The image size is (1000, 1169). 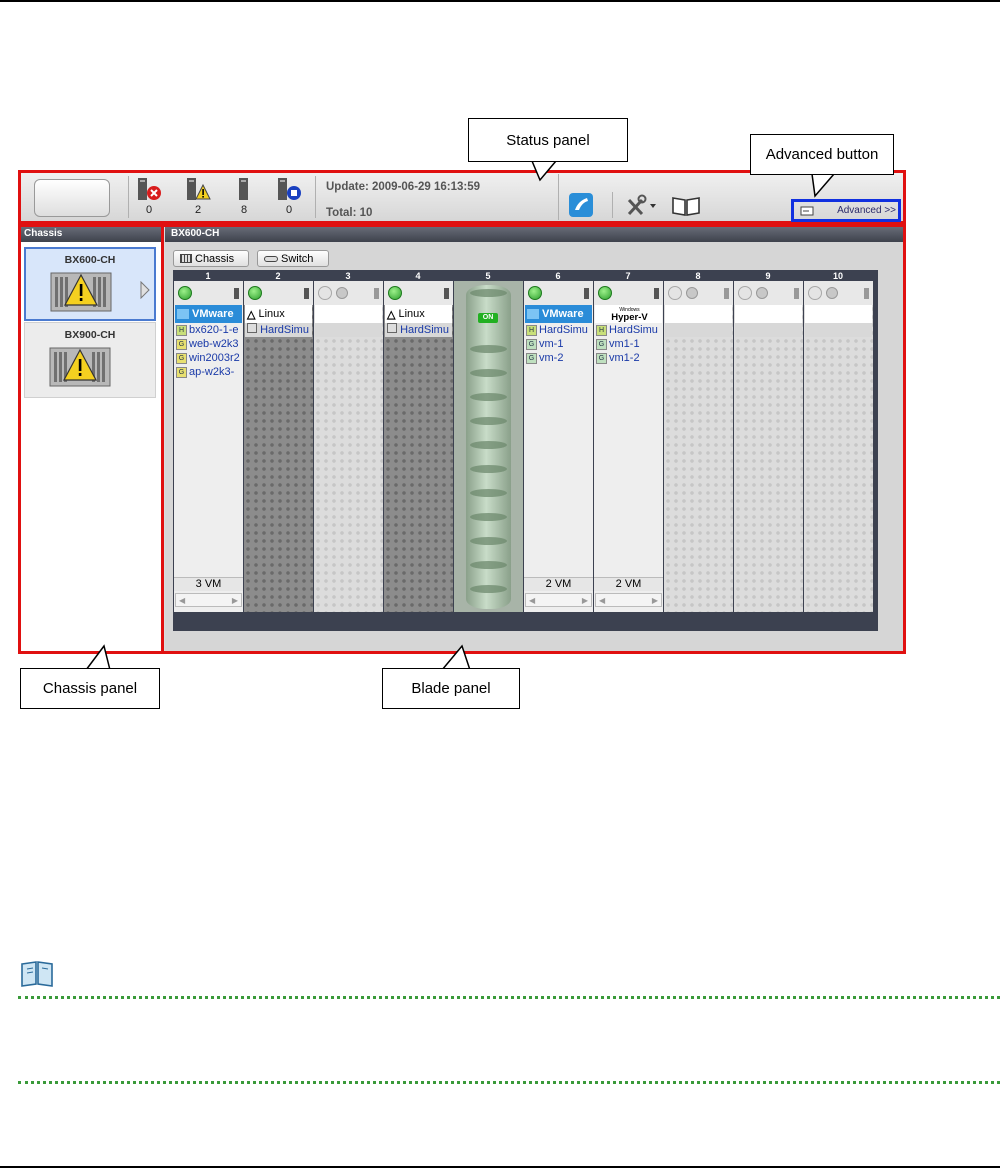 What do you see at coordinates (509, 1082) in the screenshot?
I see `note-bottom-divider` at bounding box center [509, 1082].